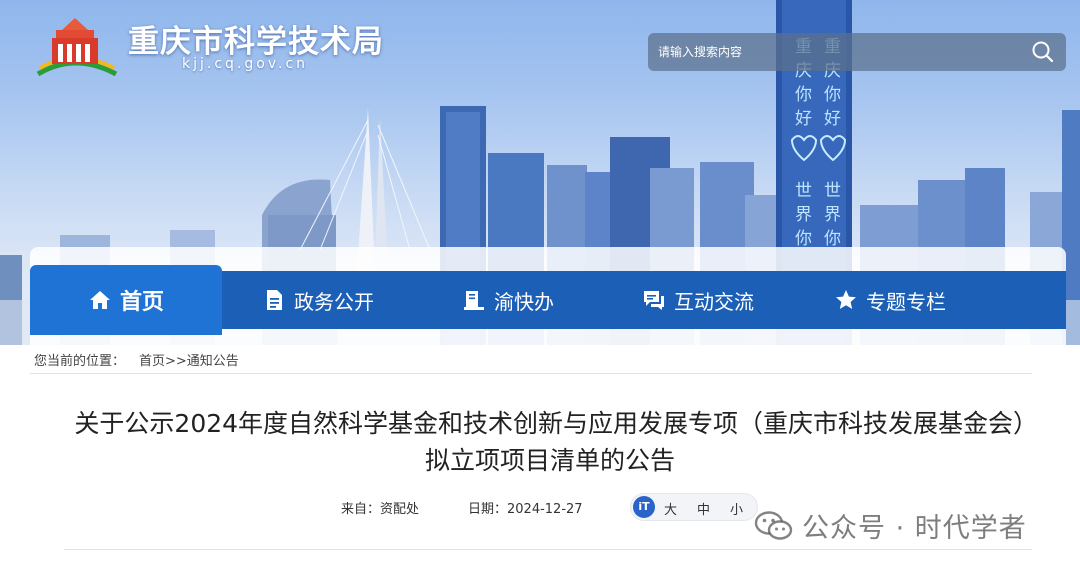  I want to click on nav-item-home: 首页, so click(126, 300).